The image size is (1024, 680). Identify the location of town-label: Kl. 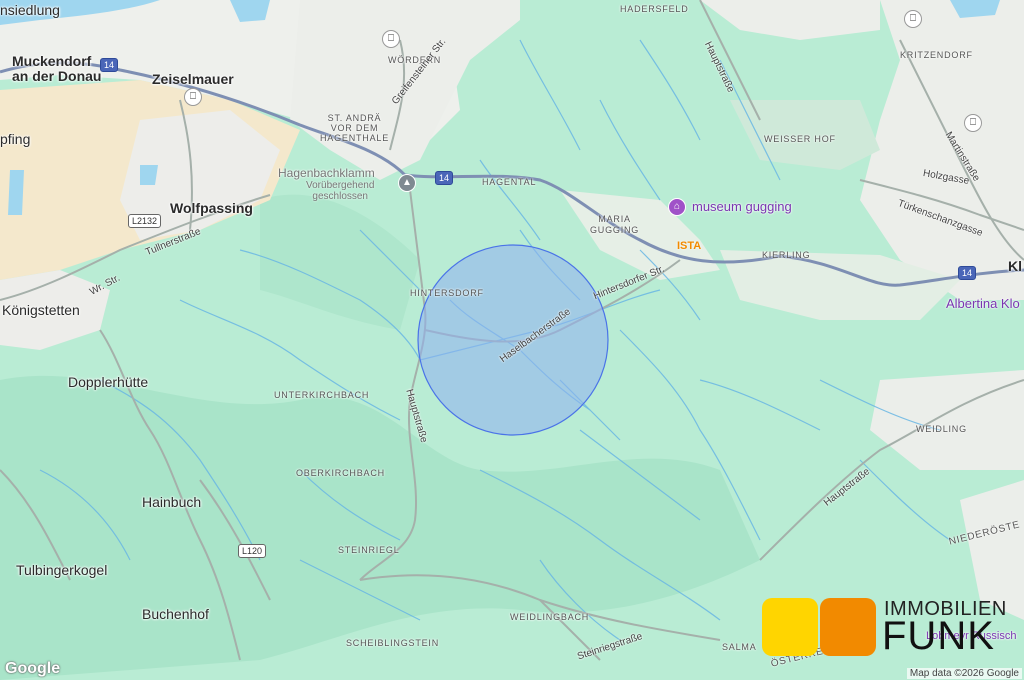
(1015, 266).